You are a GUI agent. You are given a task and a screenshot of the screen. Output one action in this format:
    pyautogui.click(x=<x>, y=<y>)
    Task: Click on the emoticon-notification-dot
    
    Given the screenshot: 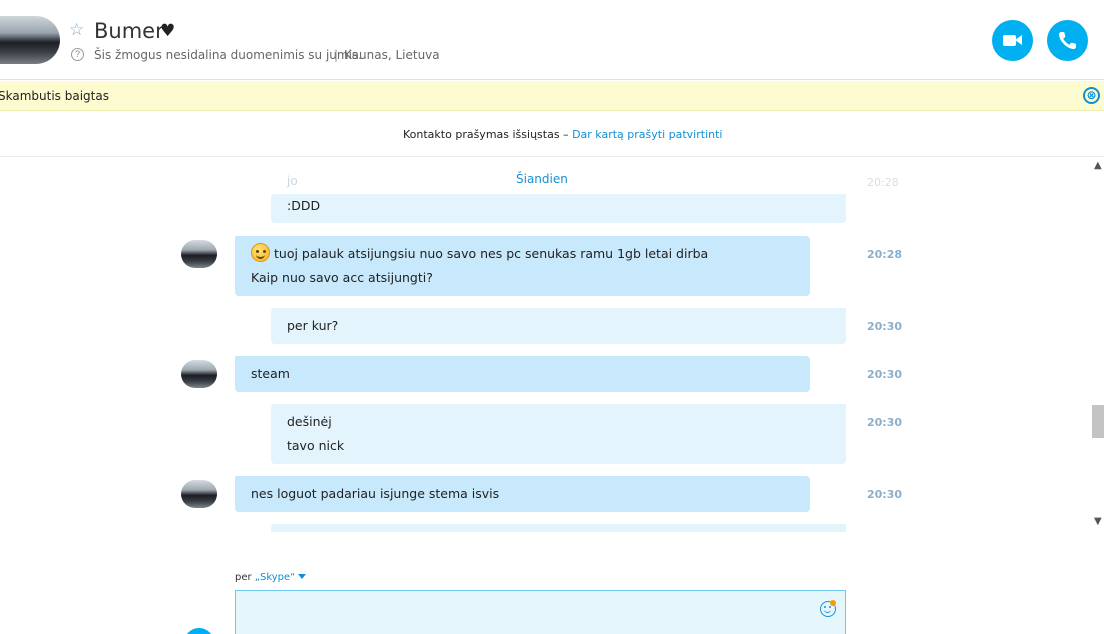 What is the action you would take?
    pyautogui.click(x=833, y=603)
    